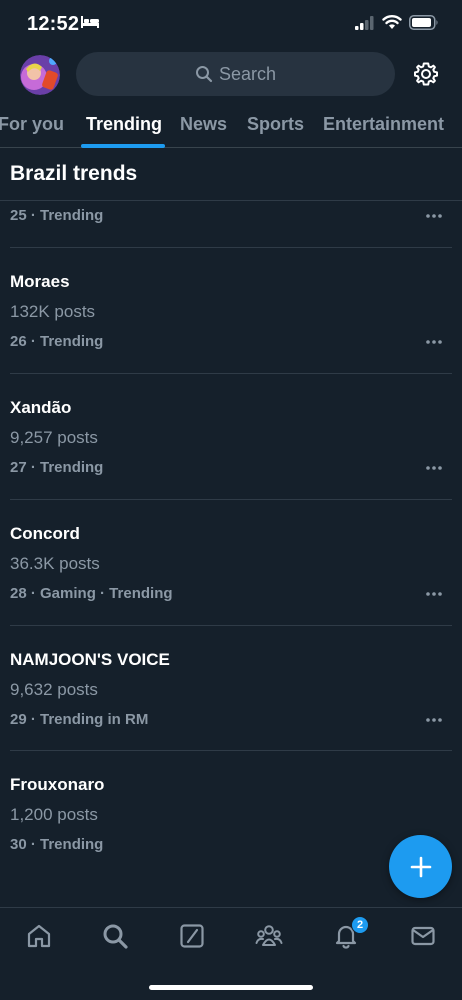  Describe the element at coordinates (203, 124) in the screenshot. I see `tab-news: News` at that location.